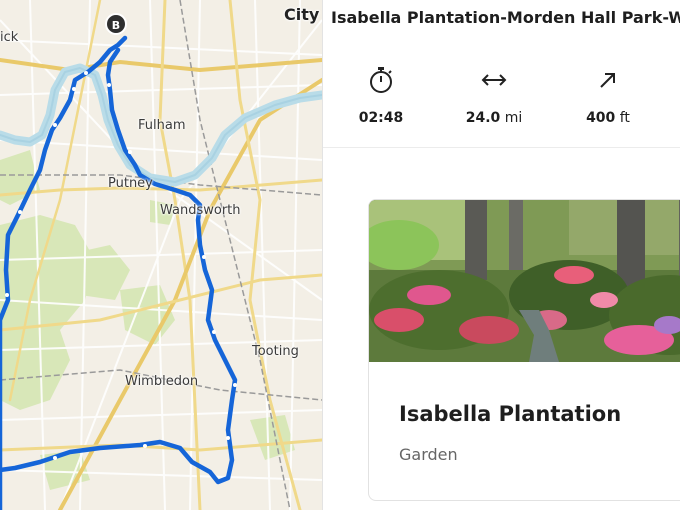  Describe the element at coordinates (302, 14) in the screenshot. I see `map-label-city: City` at that location.